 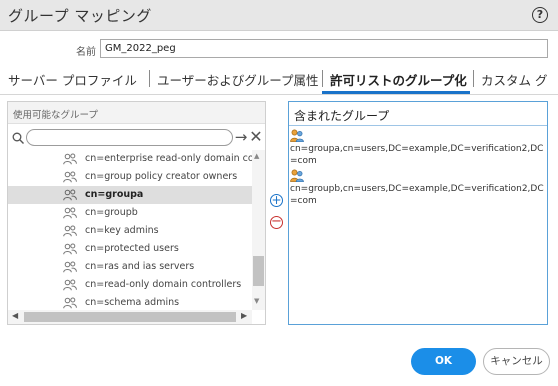 What do you see at coordinates (136, 113) in the screenshot?
I see `available-groups-header: 使用可能なグループ` at bounding box center [136, 113].